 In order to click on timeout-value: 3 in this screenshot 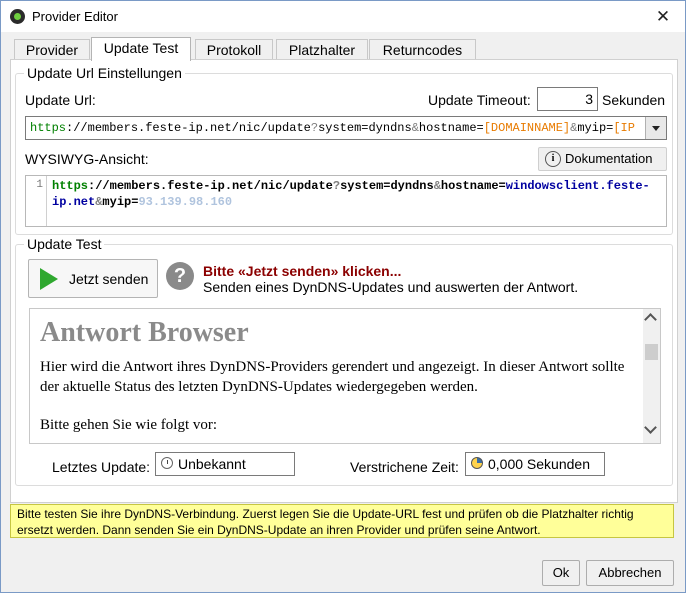, I will do `click(589, 99)`.